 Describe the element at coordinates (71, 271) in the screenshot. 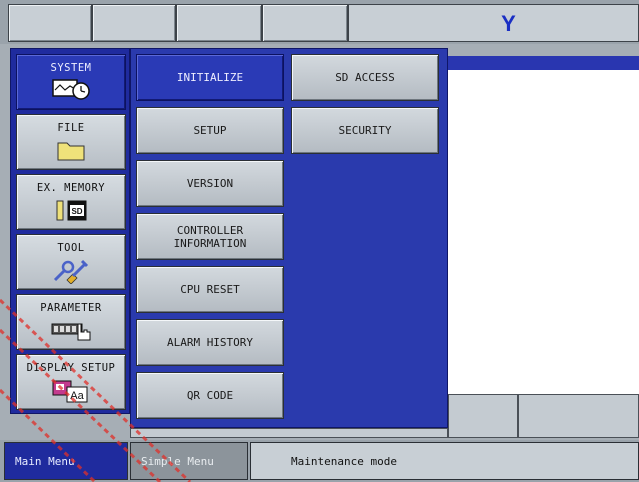

I see `wrench-tool-icon` at that location.